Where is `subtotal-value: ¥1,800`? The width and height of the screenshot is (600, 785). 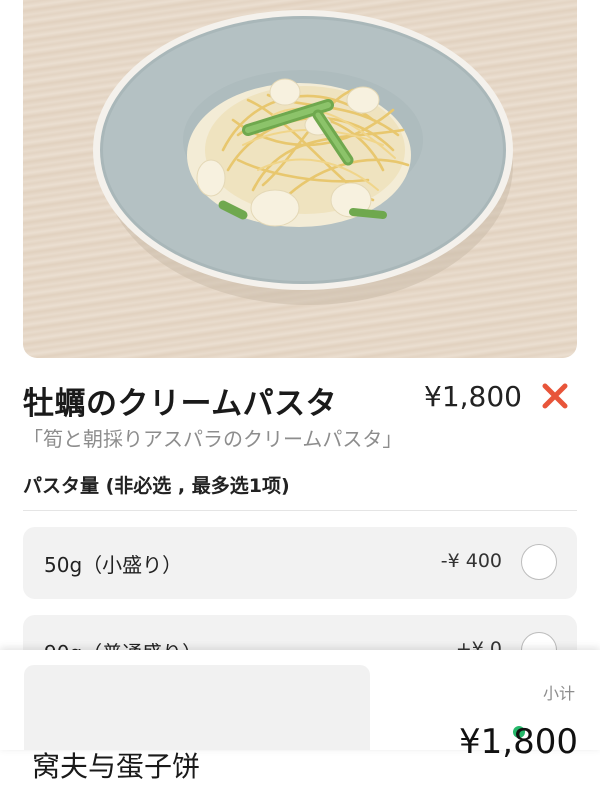 subtotal-value: ¥1,800 is located at coordinates (518, 742).